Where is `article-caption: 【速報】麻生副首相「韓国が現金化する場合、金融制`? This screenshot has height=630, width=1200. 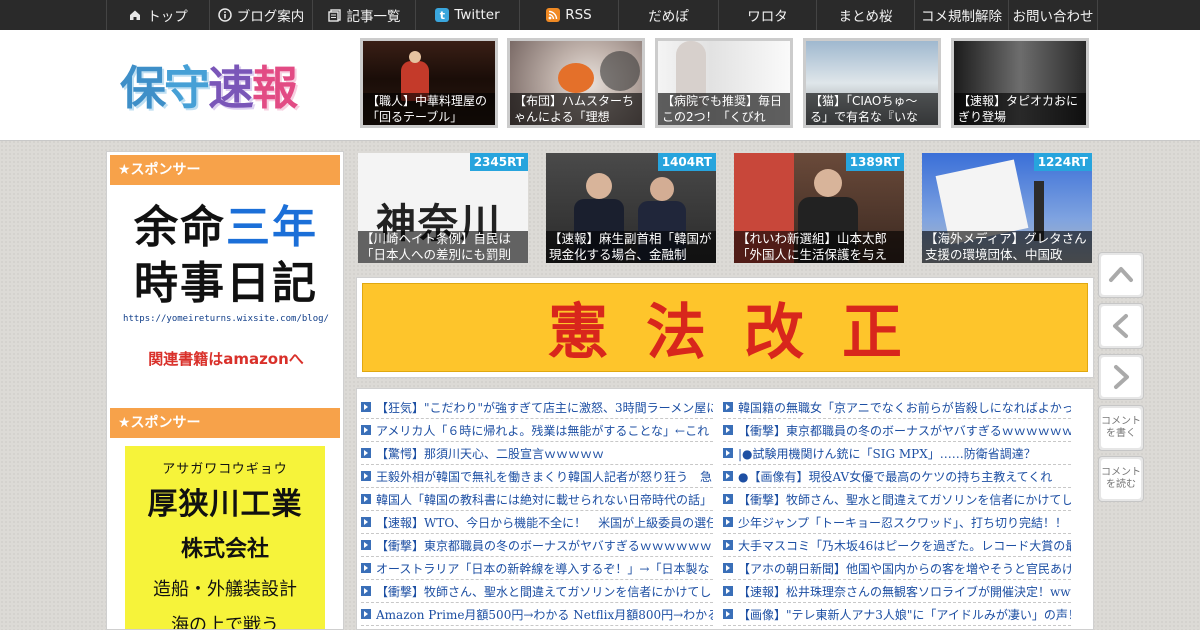 article-caption: 【速報】麻生副首相「韓国が現金化する場合、金融制 is located at coordinates (631, 247).